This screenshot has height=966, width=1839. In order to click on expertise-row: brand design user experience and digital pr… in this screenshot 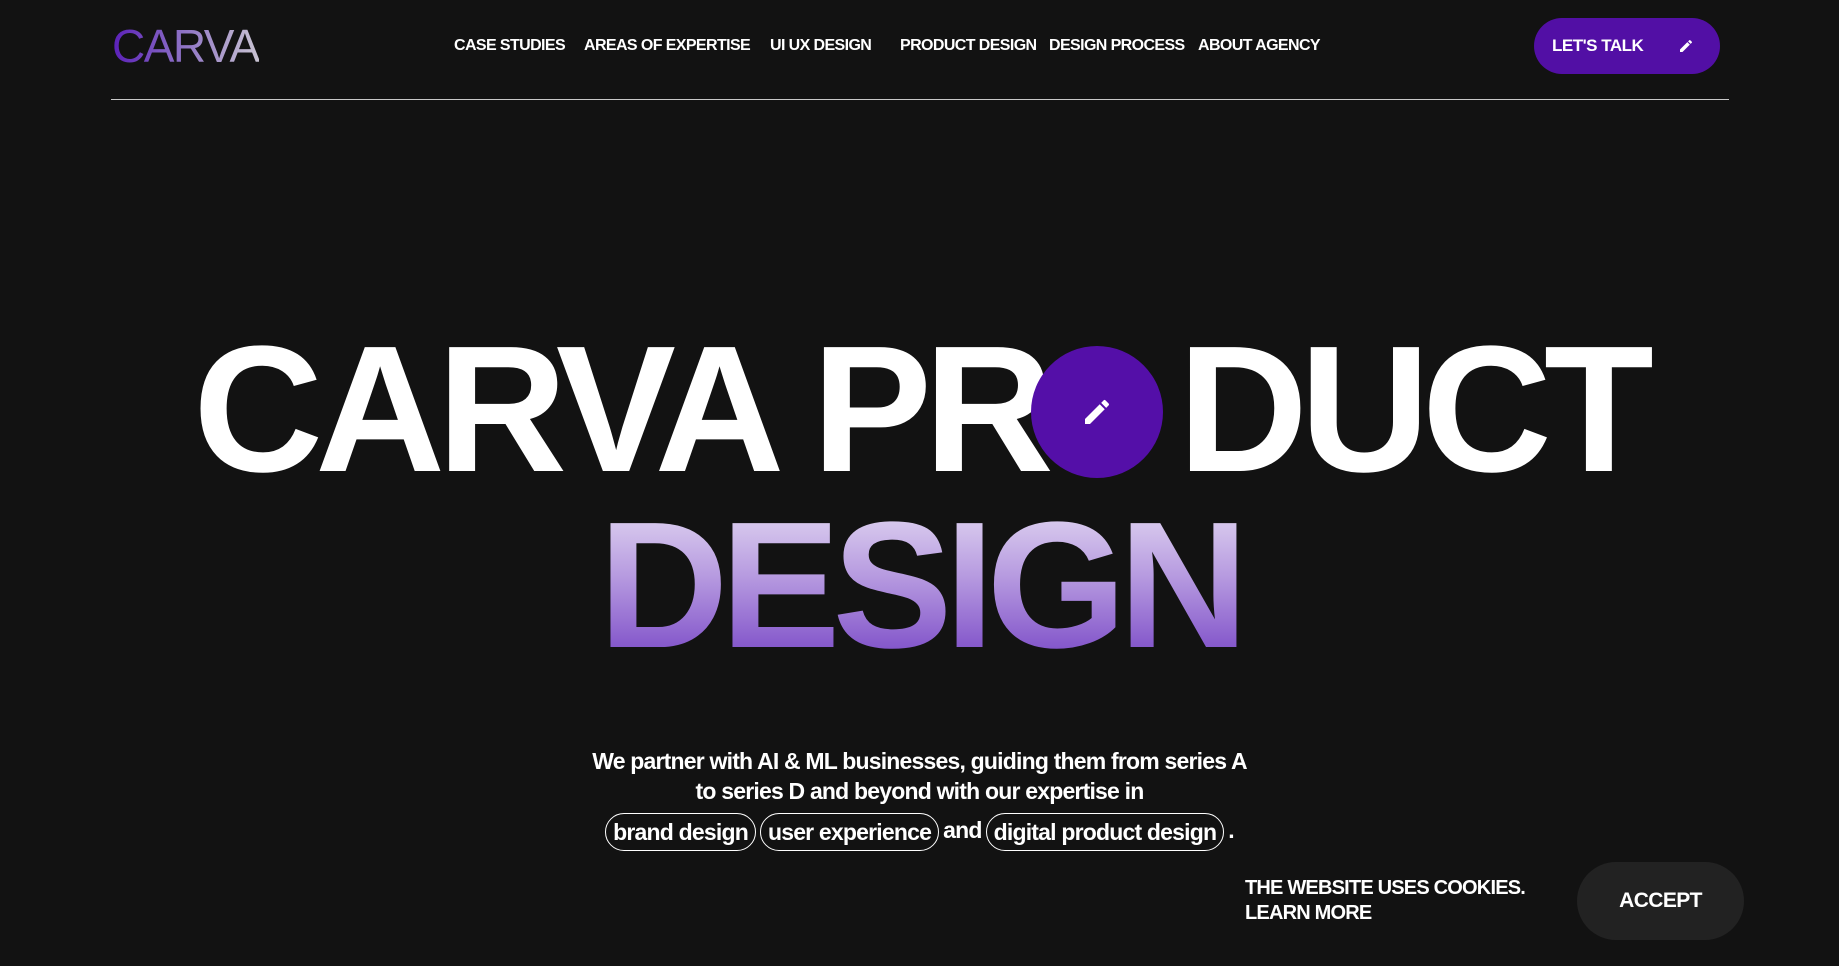, I will do `click(919, 831)`.